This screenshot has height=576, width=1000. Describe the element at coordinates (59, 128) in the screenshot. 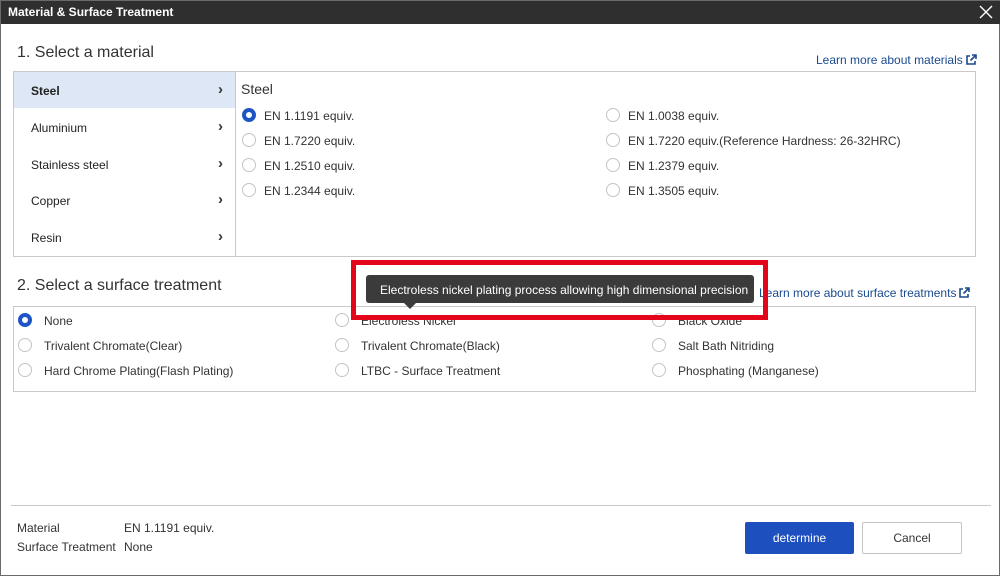

I see `material-category-label: Aluminium` at that location.